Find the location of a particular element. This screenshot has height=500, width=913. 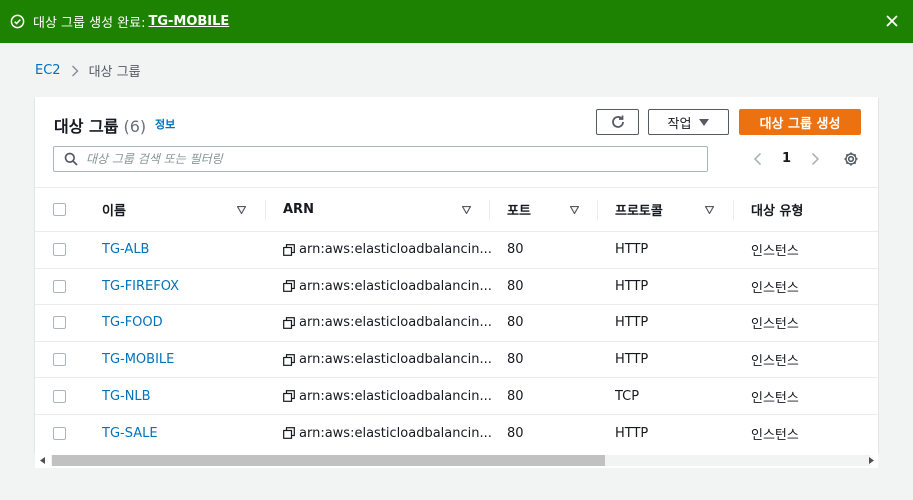

target-group-name-link: TG-FOOD is located at coordinates (132, 323).